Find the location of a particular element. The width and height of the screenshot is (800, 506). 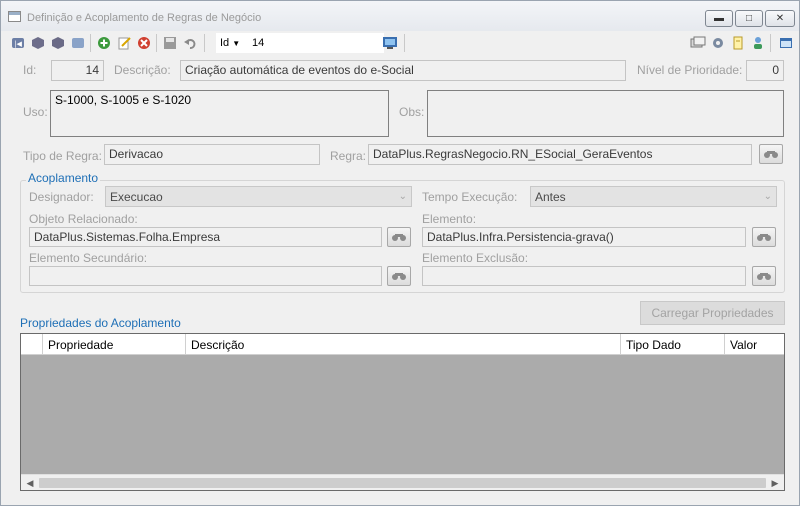

undo-button is located at coordinates (190, 43).